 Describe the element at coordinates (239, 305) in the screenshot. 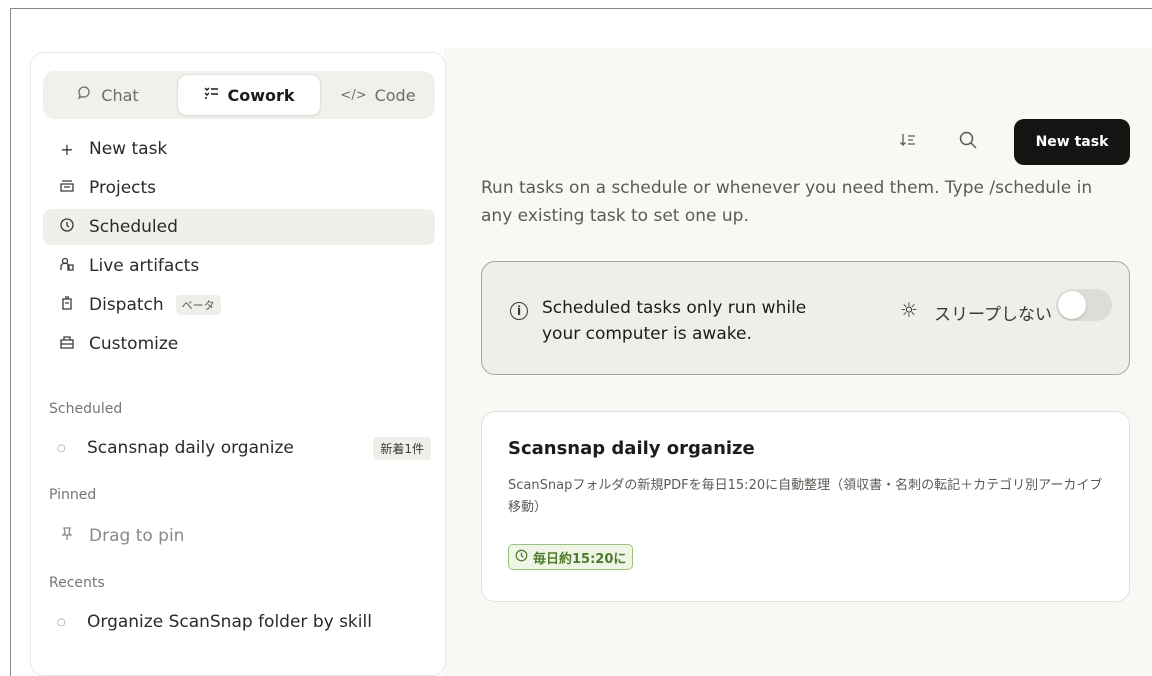

I see `nav-dispatch: Dispatch ベータ` at that location.